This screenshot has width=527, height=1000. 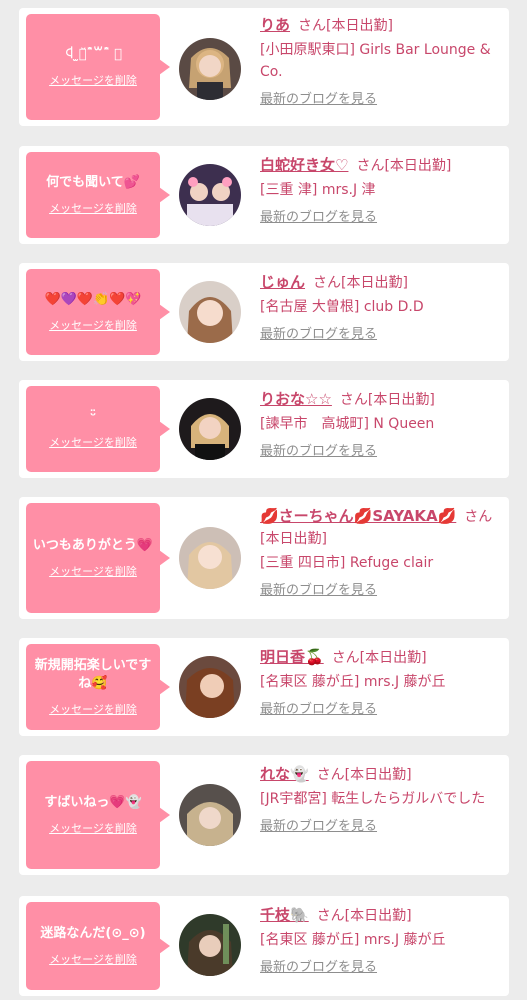 I want to click on message-text: いつもありがとう💗, so click(x=93, y=545).